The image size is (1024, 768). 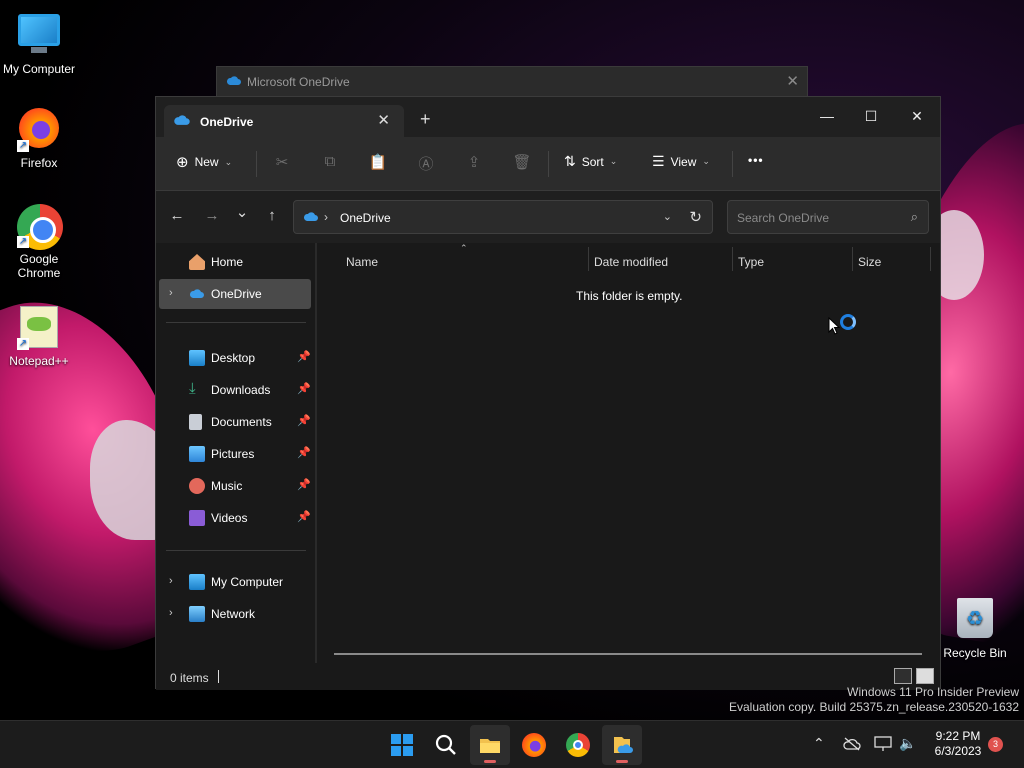 I want to click on desktop-icon-recycle-bin: Recycle Bin, so click(x=975, y=629).